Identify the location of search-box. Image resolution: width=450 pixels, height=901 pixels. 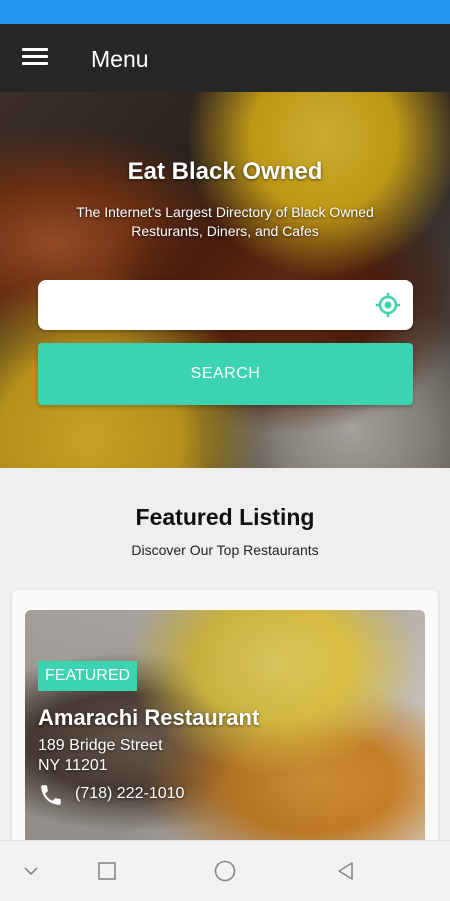
(225, 305).